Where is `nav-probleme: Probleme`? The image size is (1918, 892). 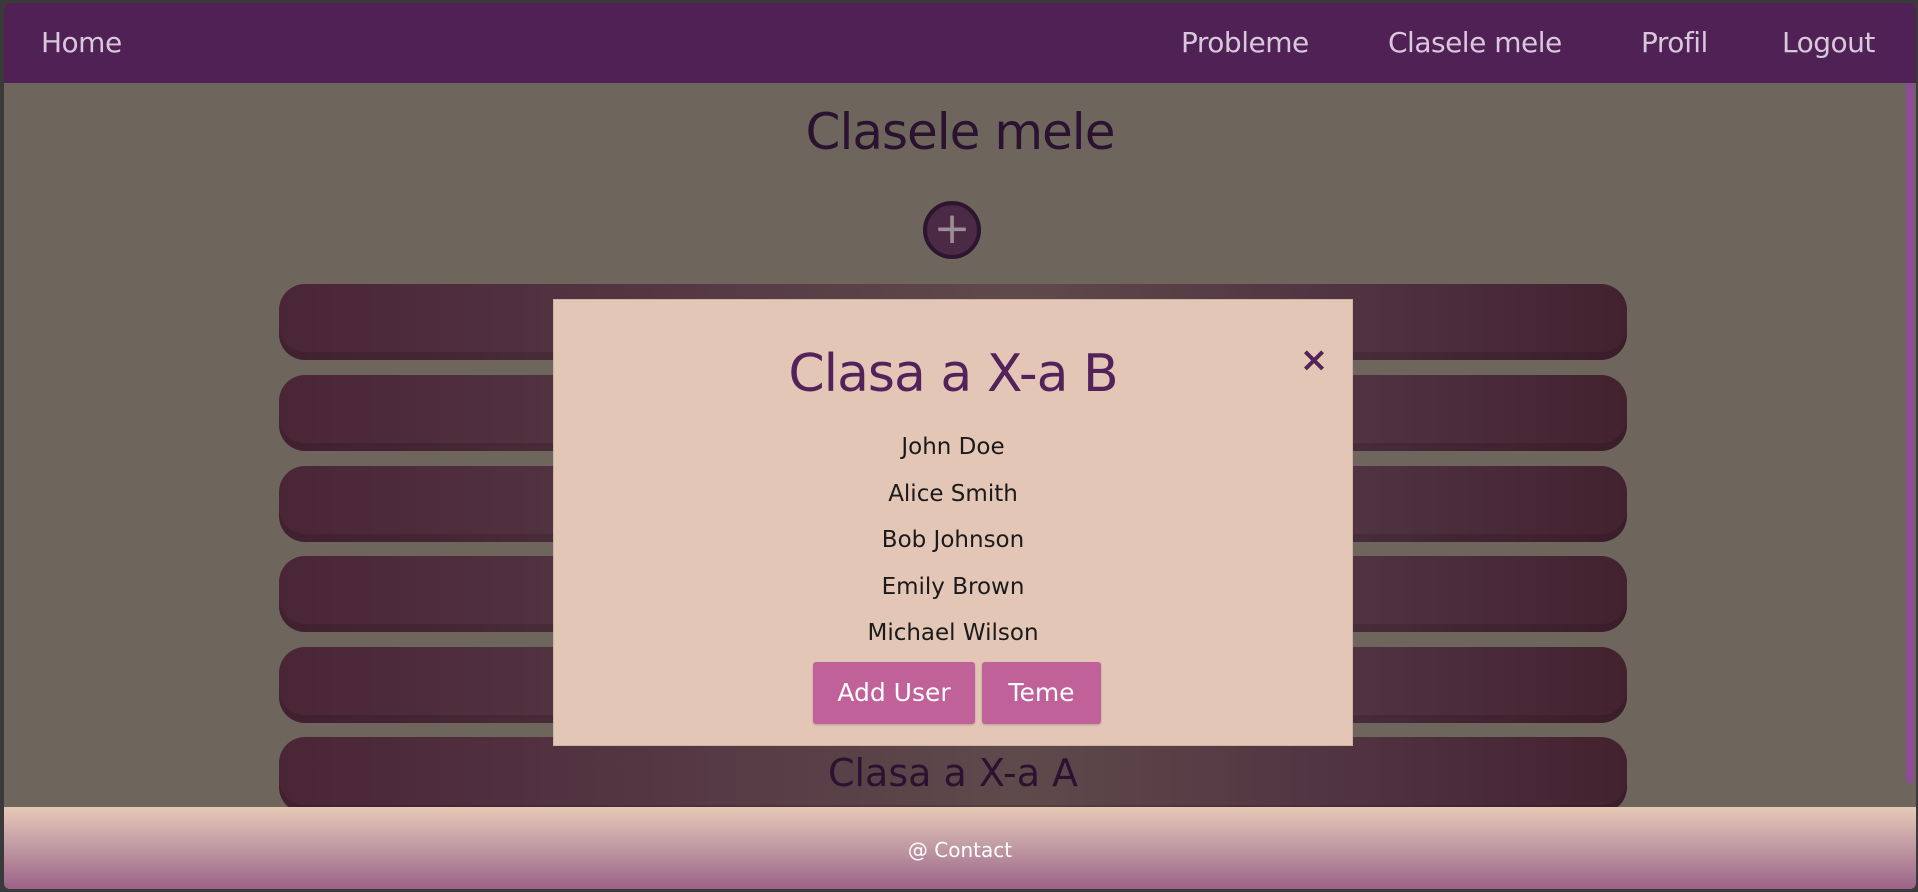
nav-probleme: Probleme is located at coordinates (1245, 42).